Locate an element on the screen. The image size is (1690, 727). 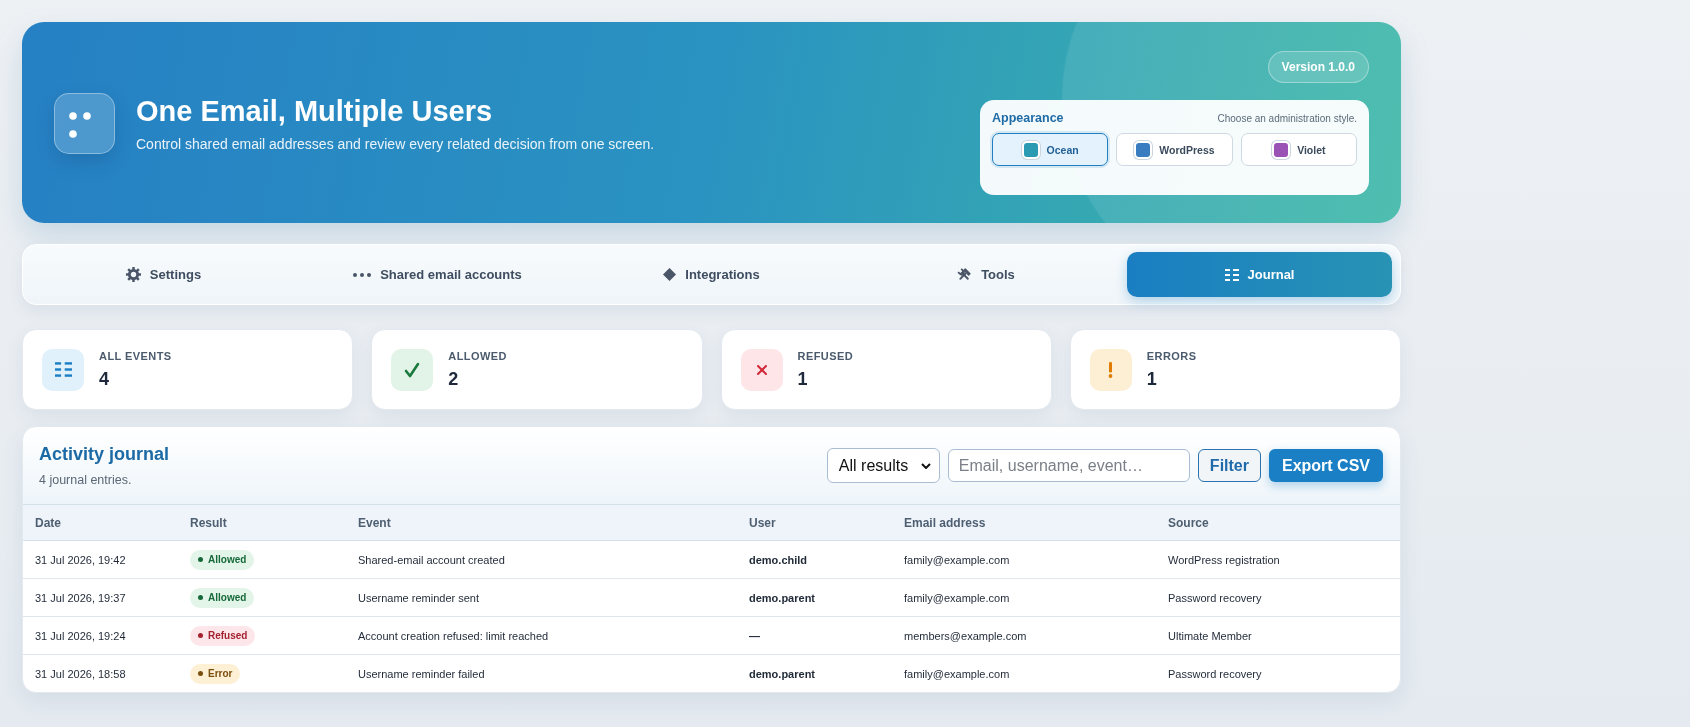
stat-label: ALLOWED is located at coordinates (477, 355).